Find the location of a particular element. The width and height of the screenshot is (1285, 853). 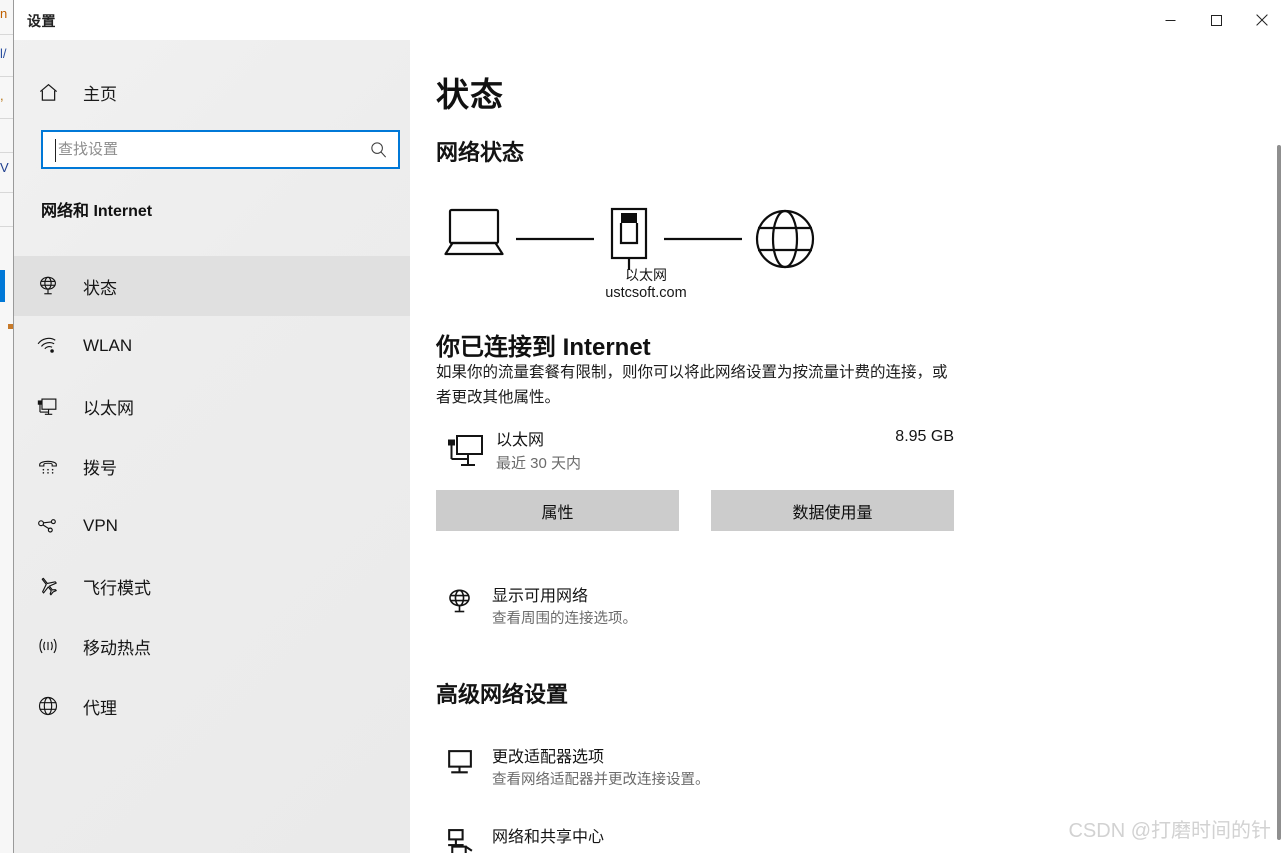

network-node-domain: ustcsoft.com is located at coordinates (646, 293).